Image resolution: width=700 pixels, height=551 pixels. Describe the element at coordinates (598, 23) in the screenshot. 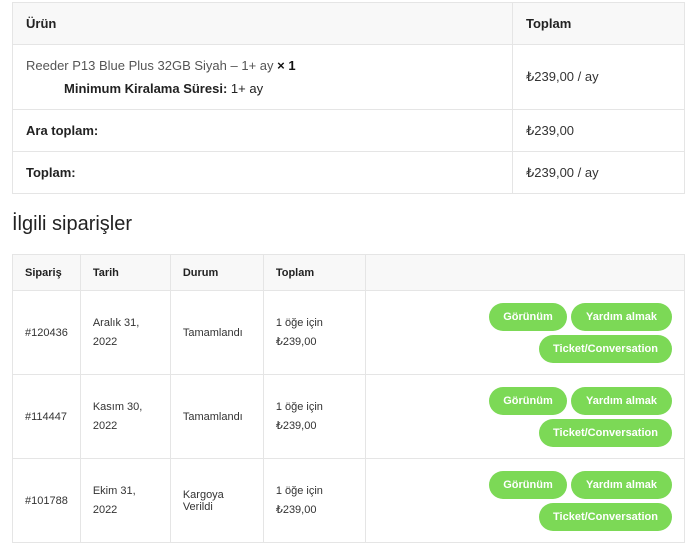

I see `total-column-header: Toplam` at that location.